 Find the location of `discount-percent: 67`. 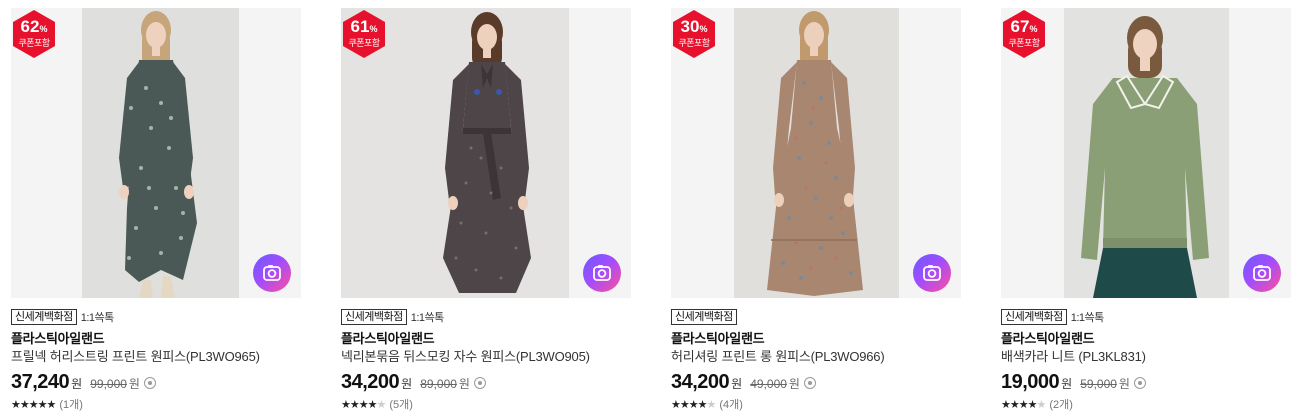

discount-percent: 67 is located at coordinates (1020, 26).